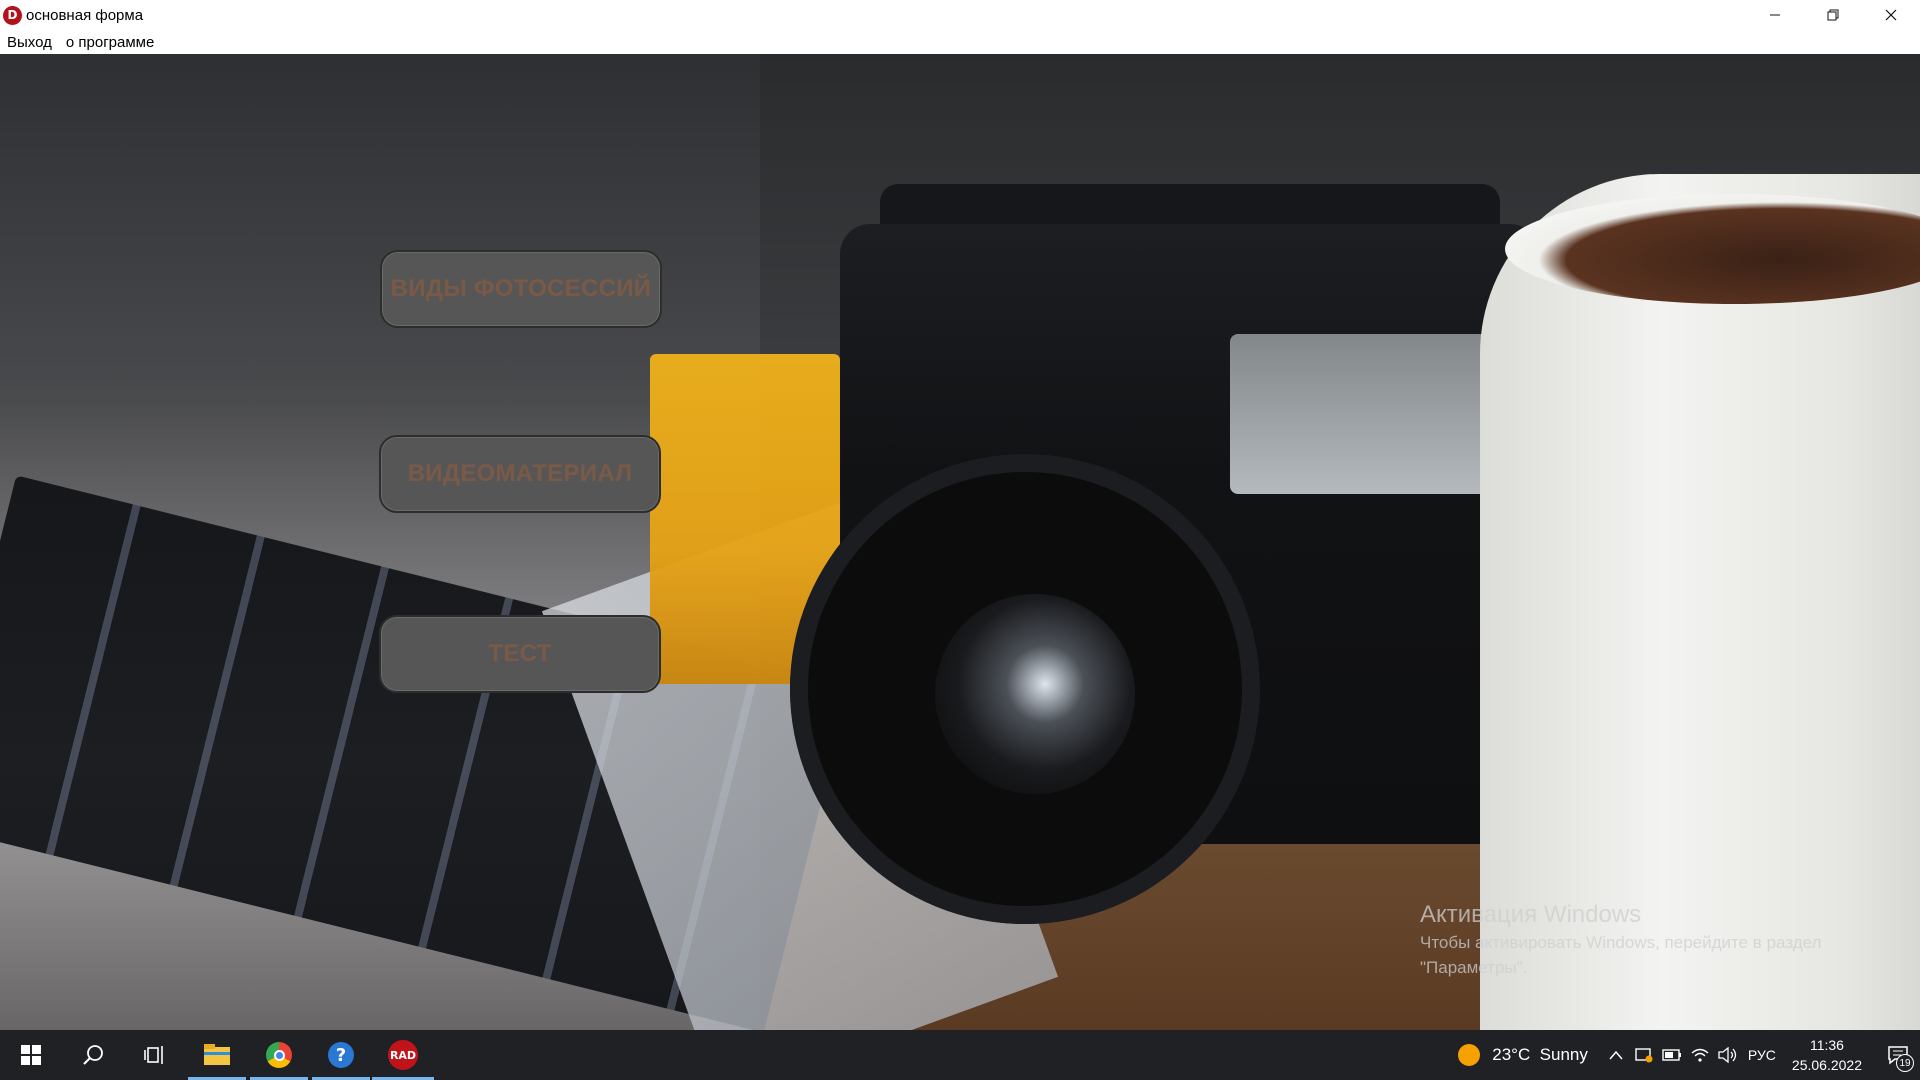 The image size is (1920, 1080). I want to click on search-button, so click(93, 1055).